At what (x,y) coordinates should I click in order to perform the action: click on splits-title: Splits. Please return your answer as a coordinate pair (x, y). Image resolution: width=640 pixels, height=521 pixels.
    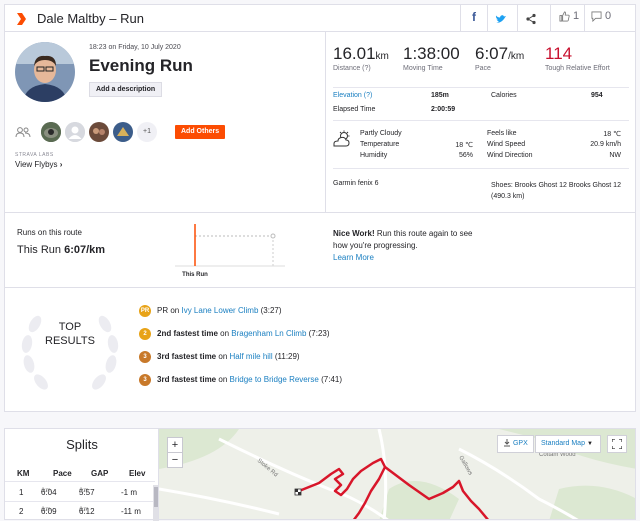
    Looking at the image, I should click on (82, 444).